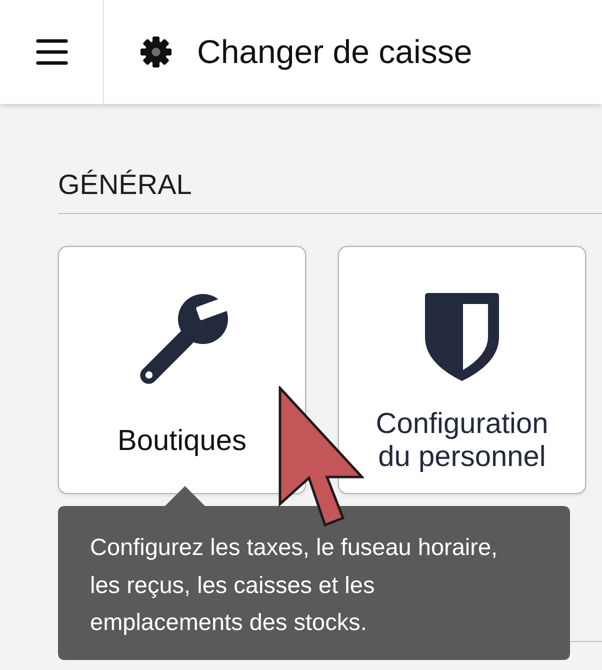 The width and height of the screenshot is (602, 670). Describe the element at coordinates (156, 52) in the screenshot. I see `gear-icon` at that location.